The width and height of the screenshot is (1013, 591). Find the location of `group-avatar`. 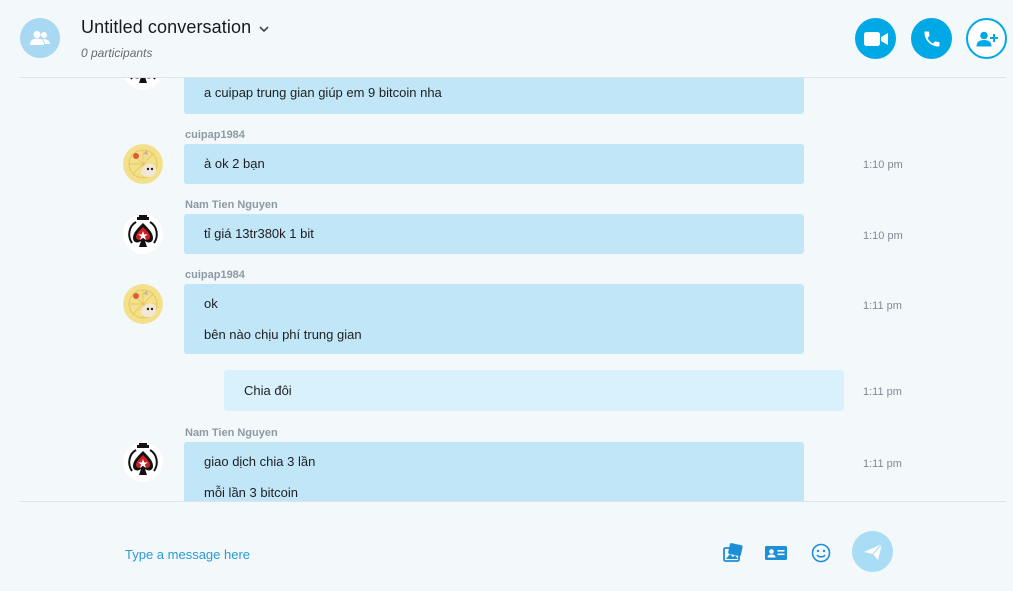

group-avatar is located at coordinates (40, 38).